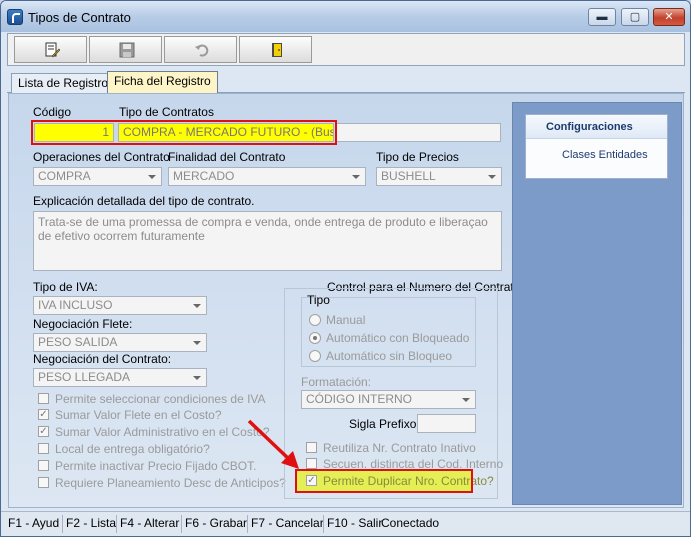  Describe the element at coordinates (162, 82) in the screenshot. I see `tab-ficha-registro: Ficha del Registro` at that location.